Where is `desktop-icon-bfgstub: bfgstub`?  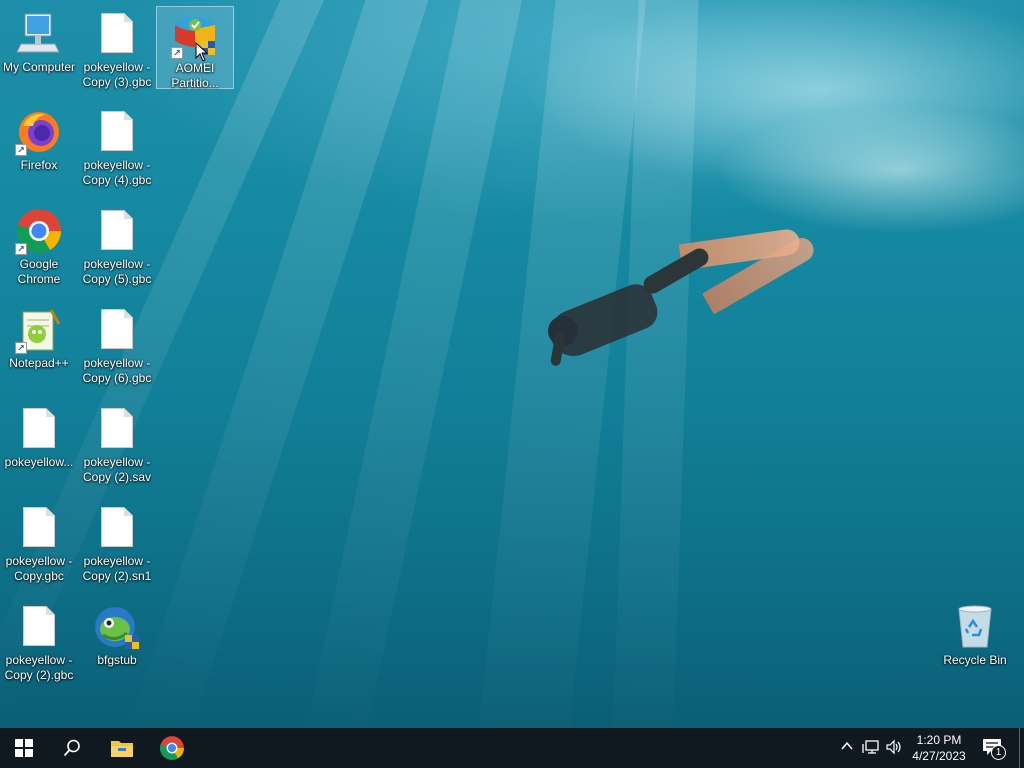 desktop-icon-bfgstub: bfgstub is located at coordinates (117, 647).